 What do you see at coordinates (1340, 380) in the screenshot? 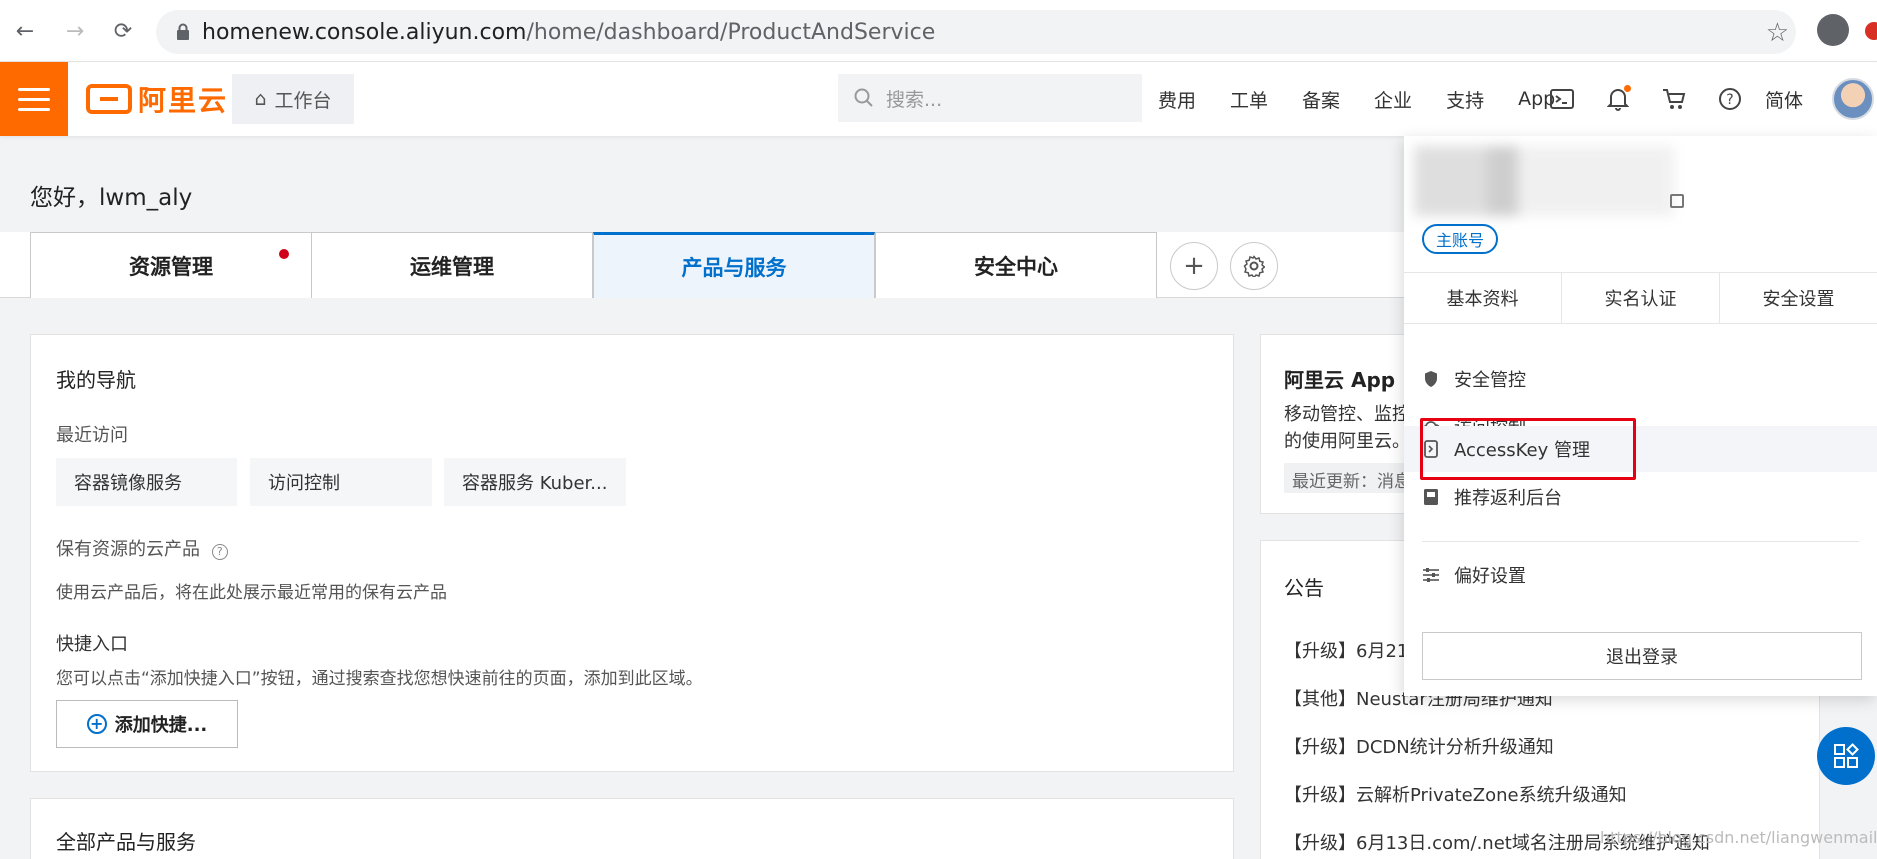
I see `app-card-title: 阿里云 App` at bounding box center [1340, 380].